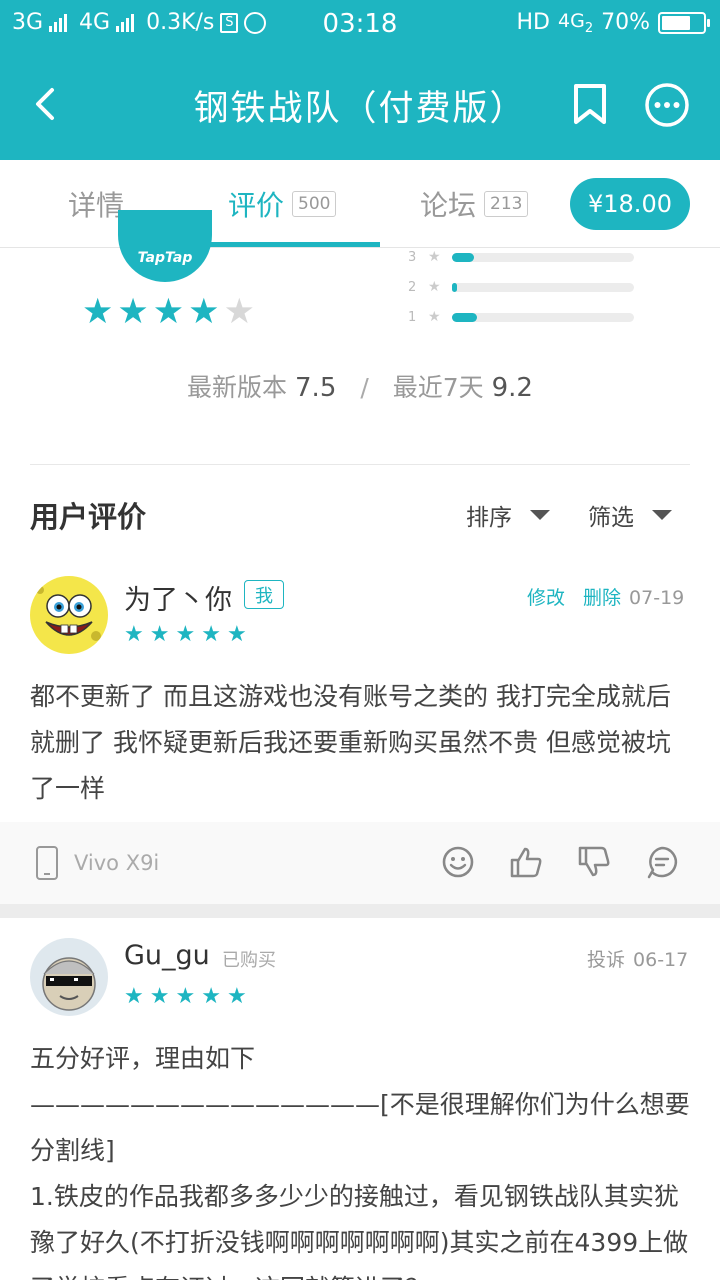 The image size is (720, 1280). Describe the element at coordinates (506, 204) in the screenshot. I see `tab-forum-count: 213` at that location.